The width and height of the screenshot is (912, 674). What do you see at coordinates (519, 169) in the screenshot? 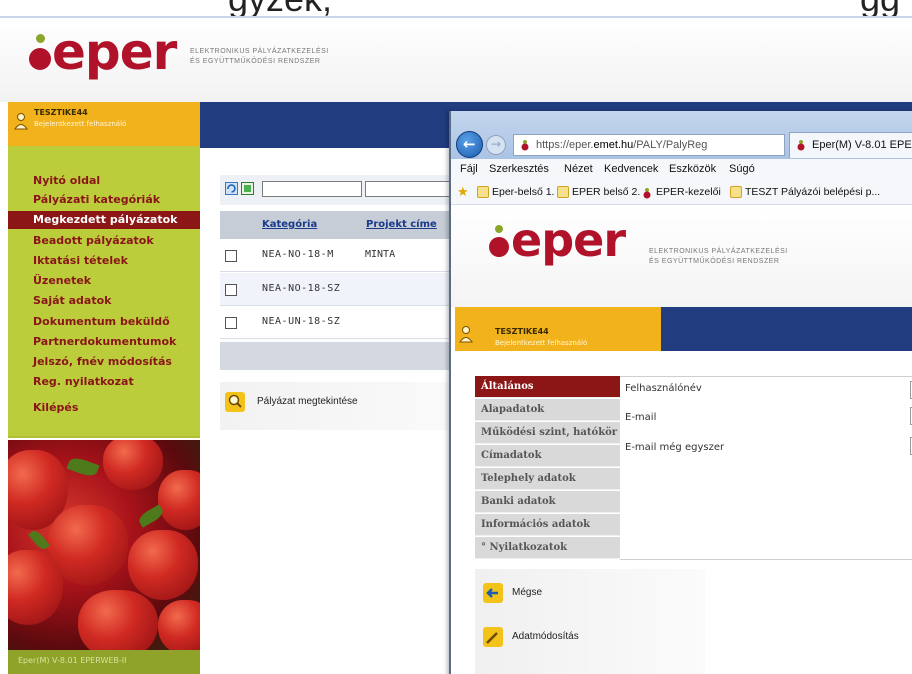
I see `menu-edit: Szerkesztés` at bounding box center [519, 169].